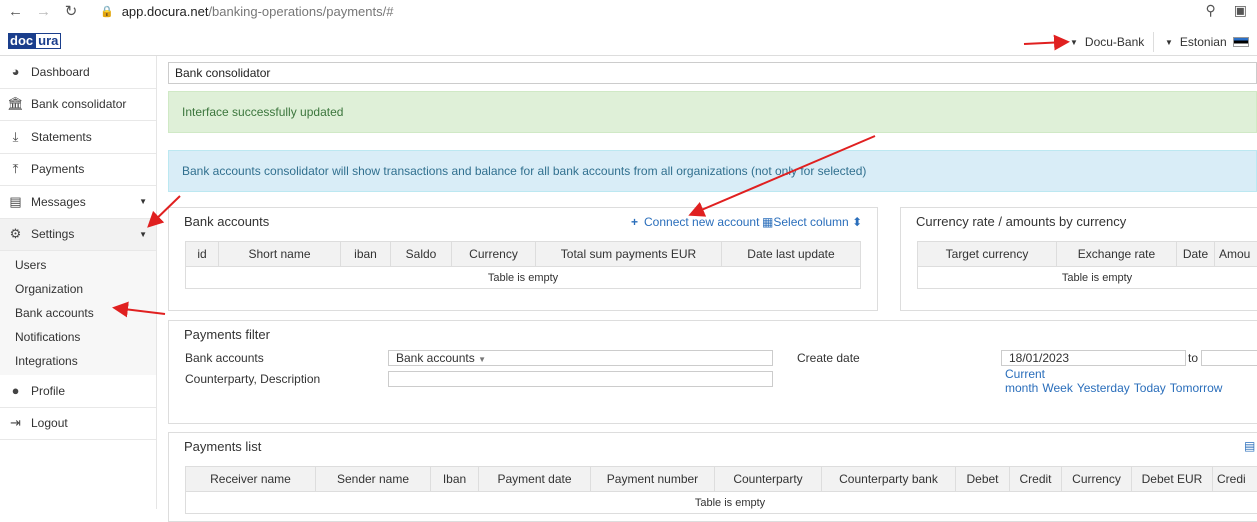  What do you see at coordinates (78, 235) in the screenshot?
I see `sidebar-item-settings: ⚙ Settings ▼` at bounding box center [78, 235].